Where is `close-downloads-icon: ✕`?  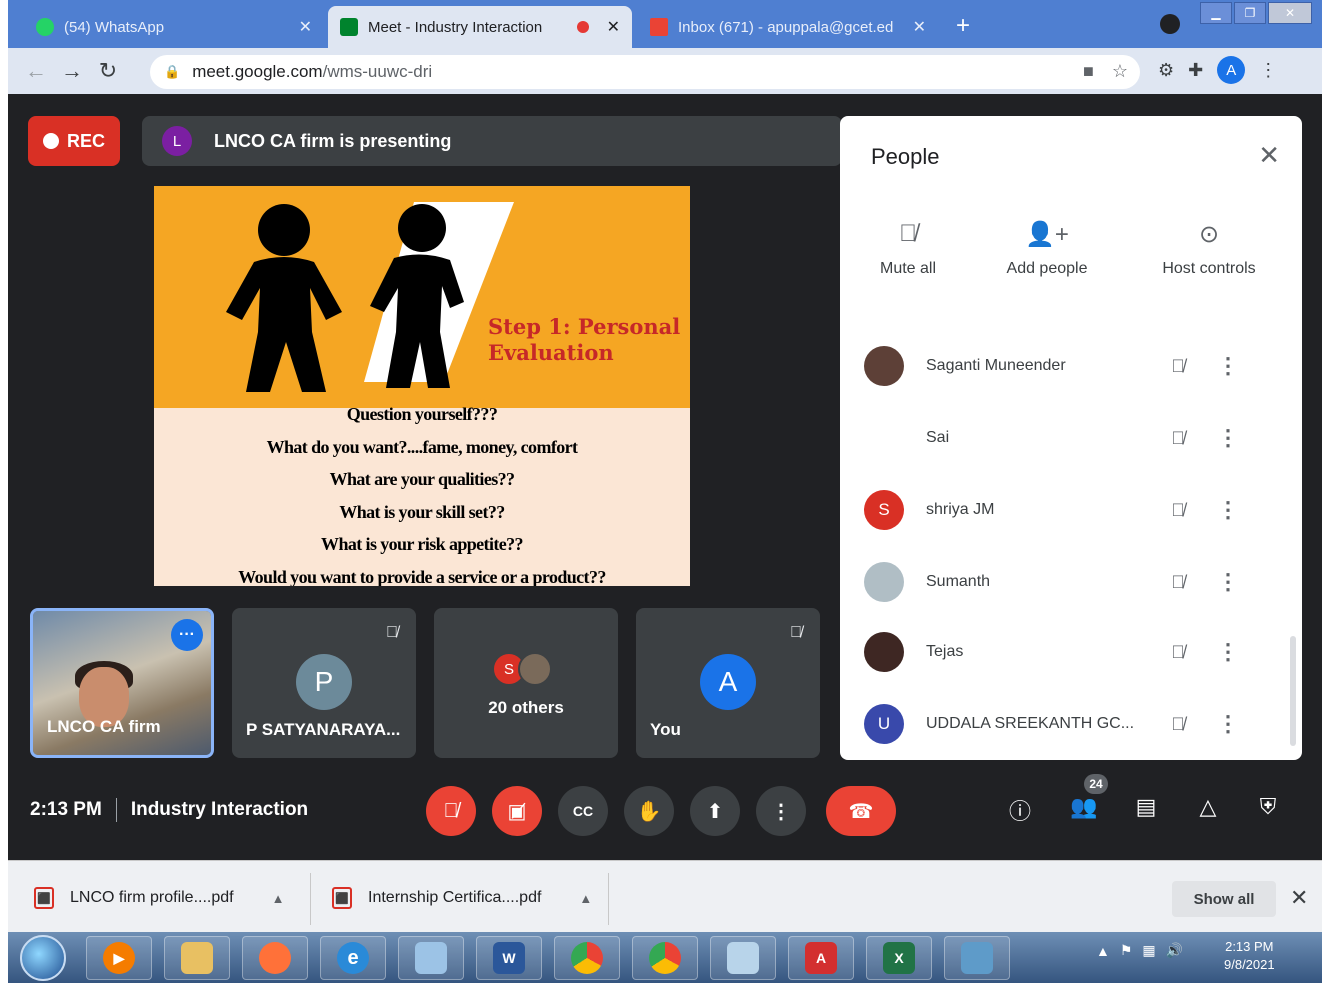
close-downloads-icon: ✕ is located at coordinates (1299, 898).